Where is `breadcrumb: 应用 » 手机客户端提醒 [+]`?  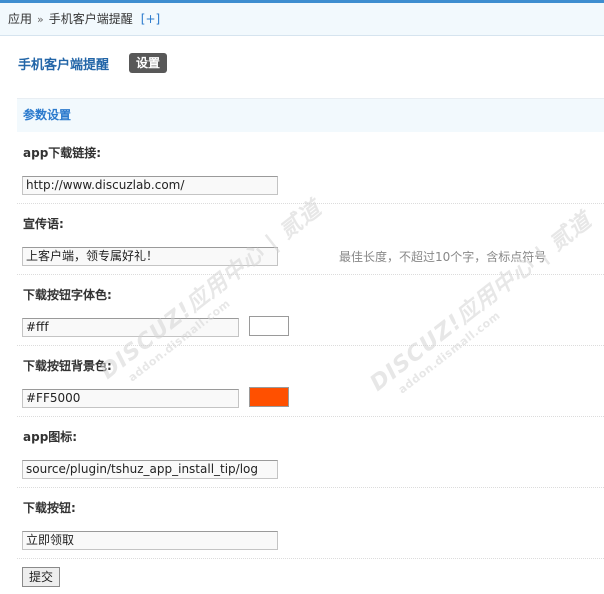 breadcrumb: 应用 » 手机客户端提醒 [+] is located at coordinates (302, 19).